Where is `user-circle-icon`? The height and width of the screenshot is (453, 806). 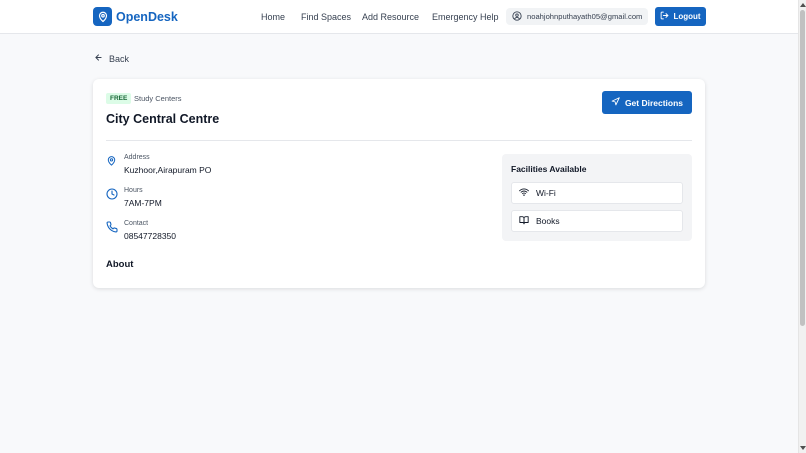
user-circle-icon is located at coordinates (517, 17).